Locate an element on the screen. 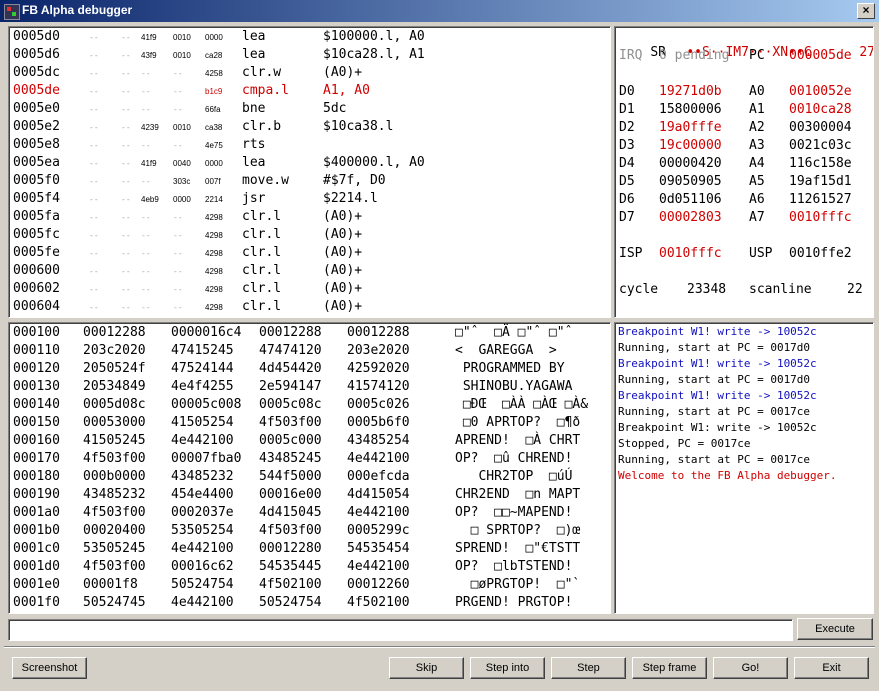  disasm-operands: $100000.l, A0 is located at coordinates (374, 36).